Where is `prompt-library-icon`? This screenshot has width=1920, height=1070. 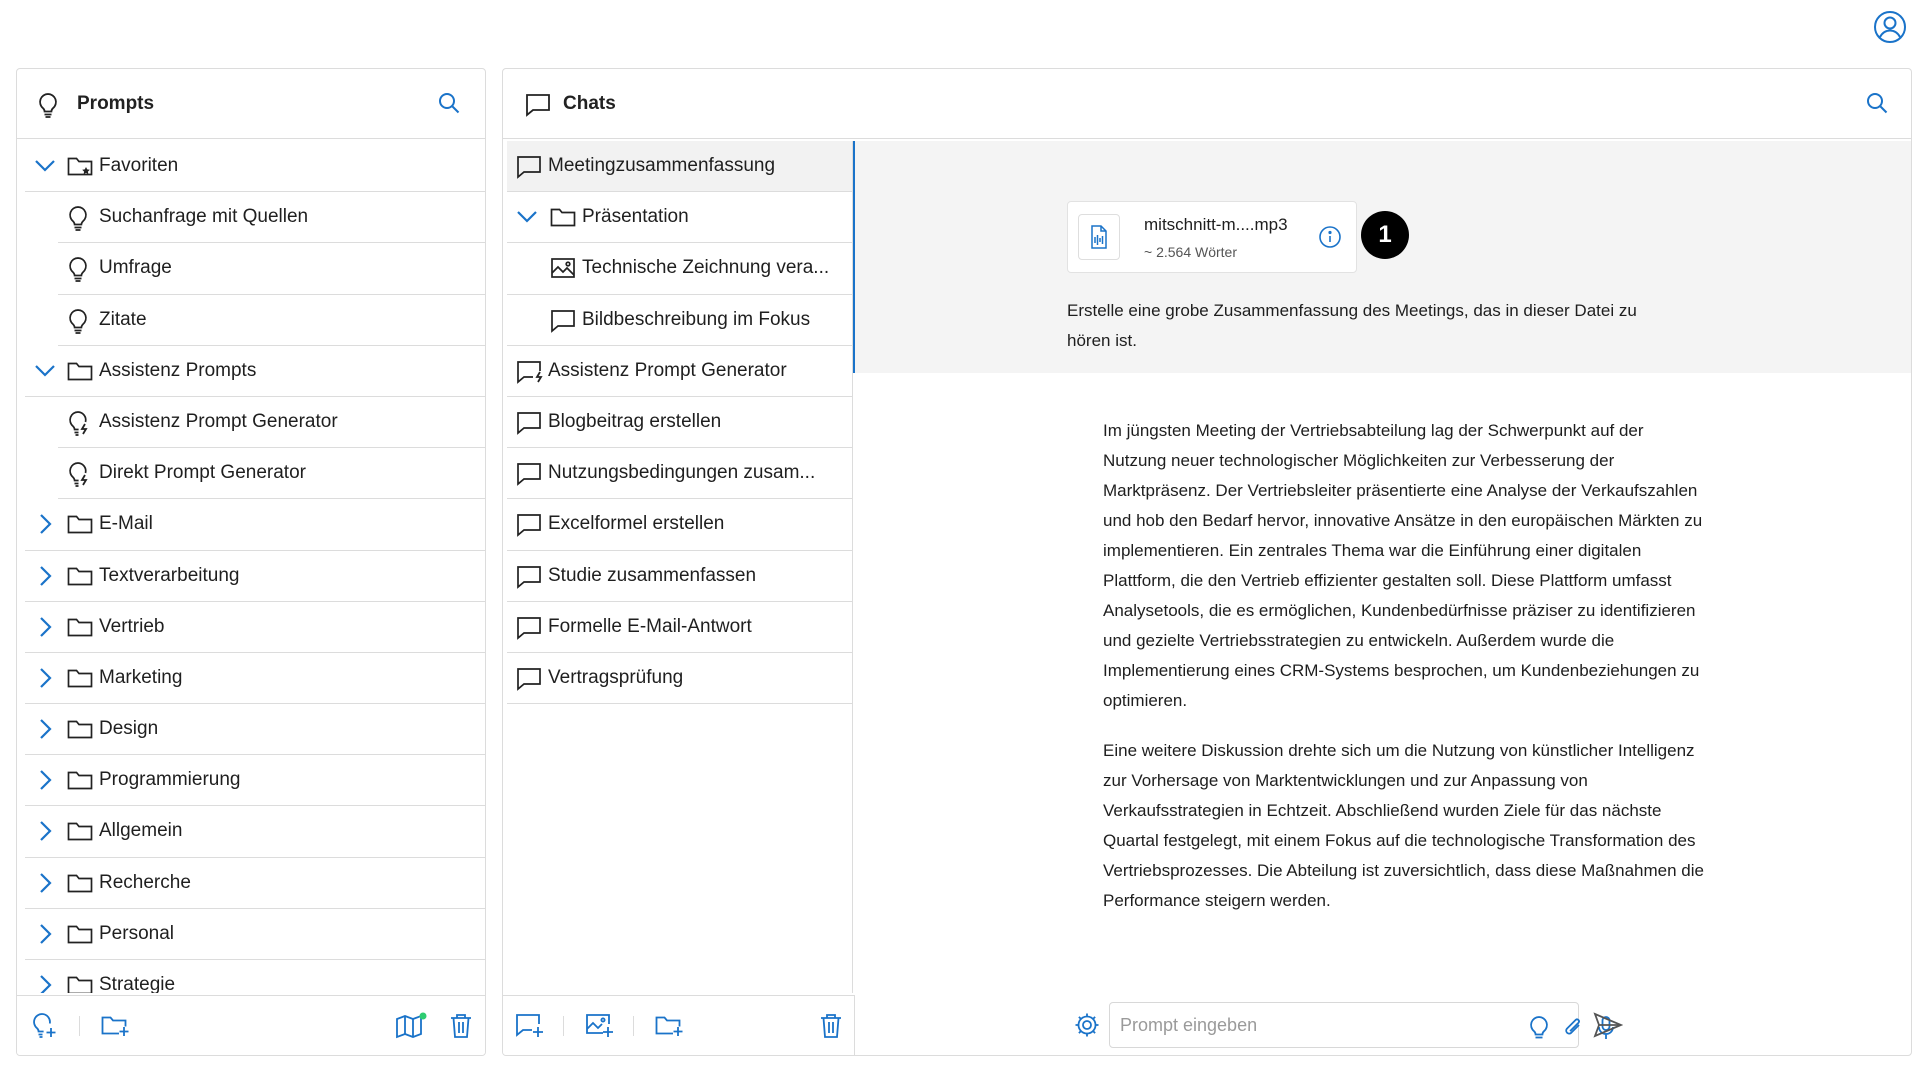 prompt-library-icon is located at coordinates (411, 1026).